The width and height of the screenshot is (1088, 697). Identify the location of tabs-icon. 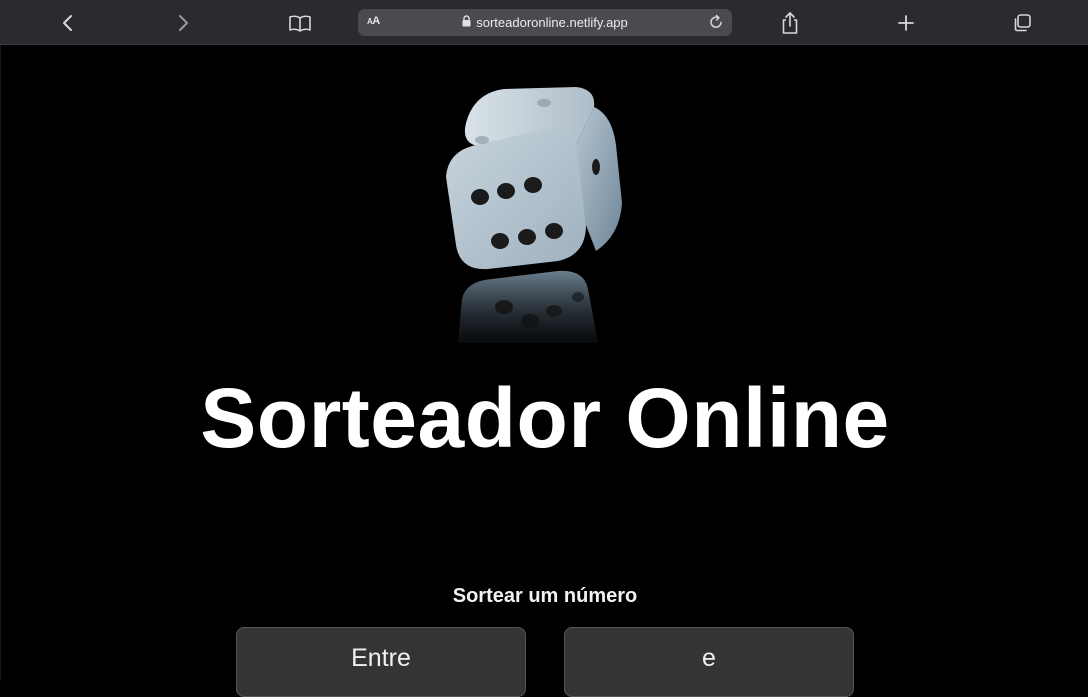
(1022, 23).